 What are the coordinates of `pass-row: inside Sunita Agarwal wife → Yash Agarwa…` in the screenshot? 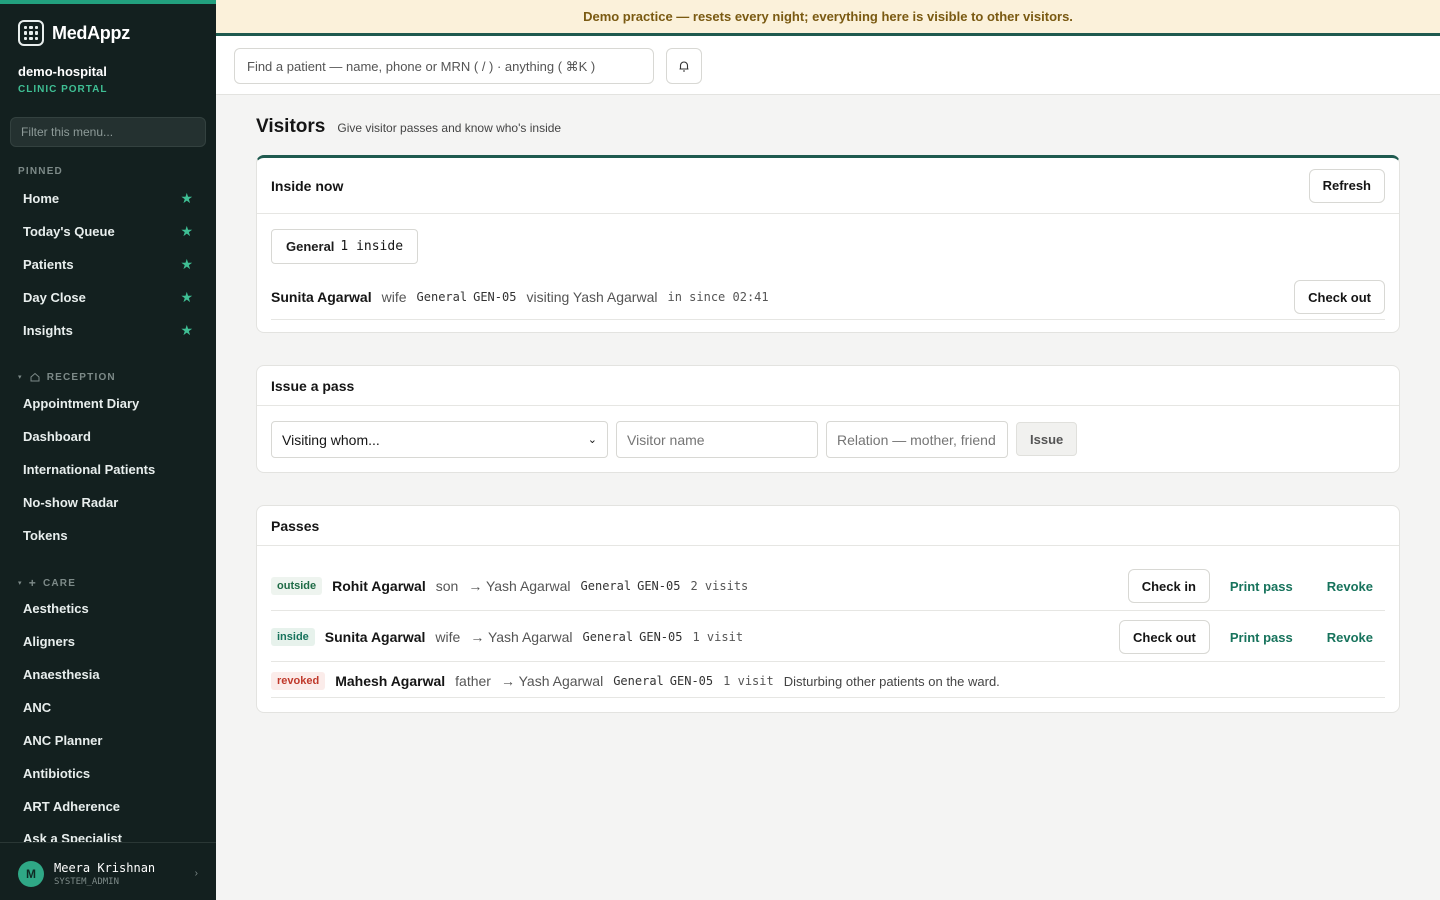 It's located at (828, 637).